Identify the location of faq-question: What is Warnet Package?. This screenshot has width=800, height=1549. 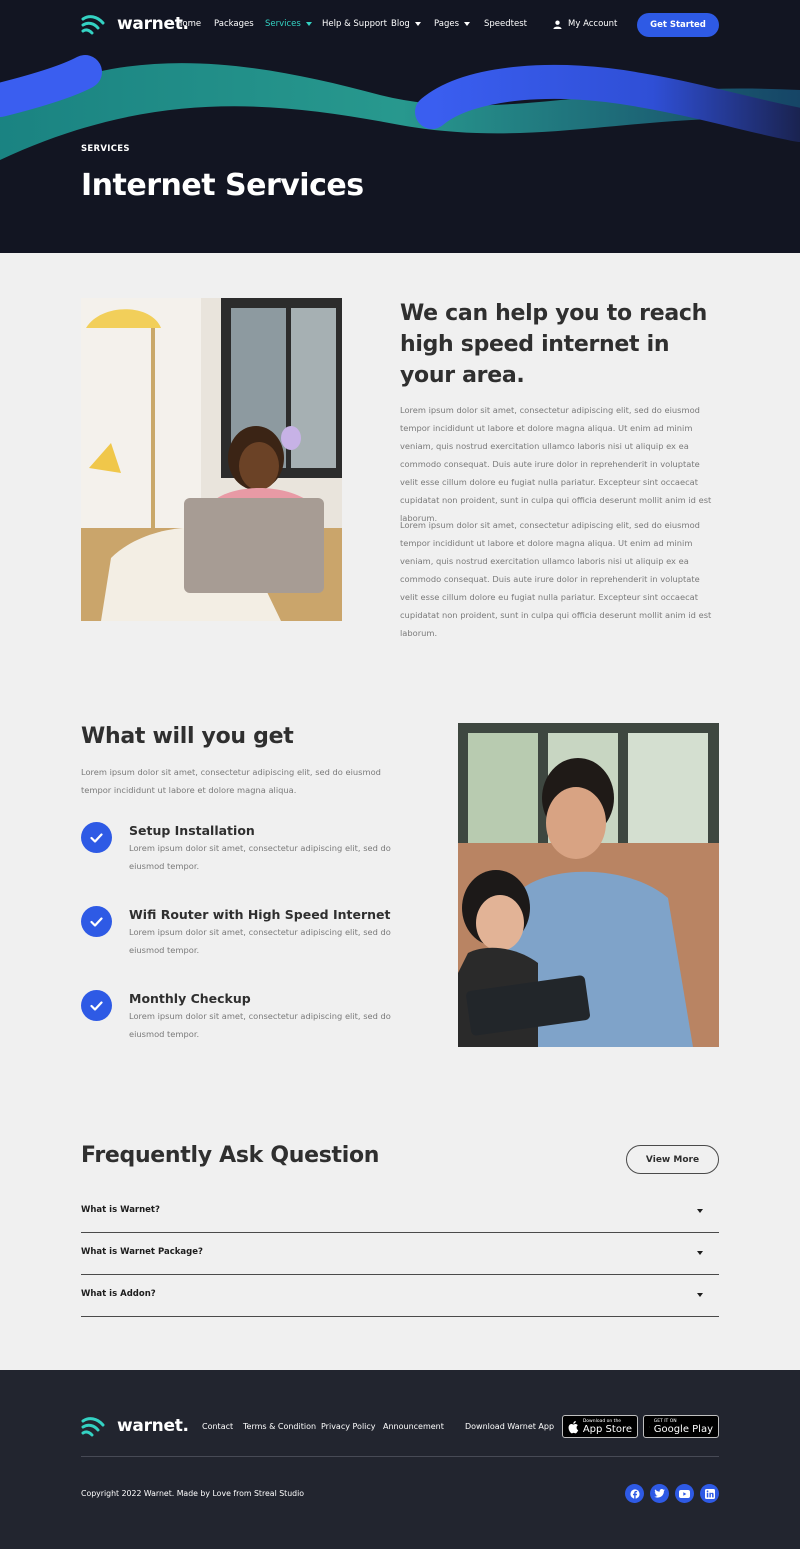
(142, 1252).